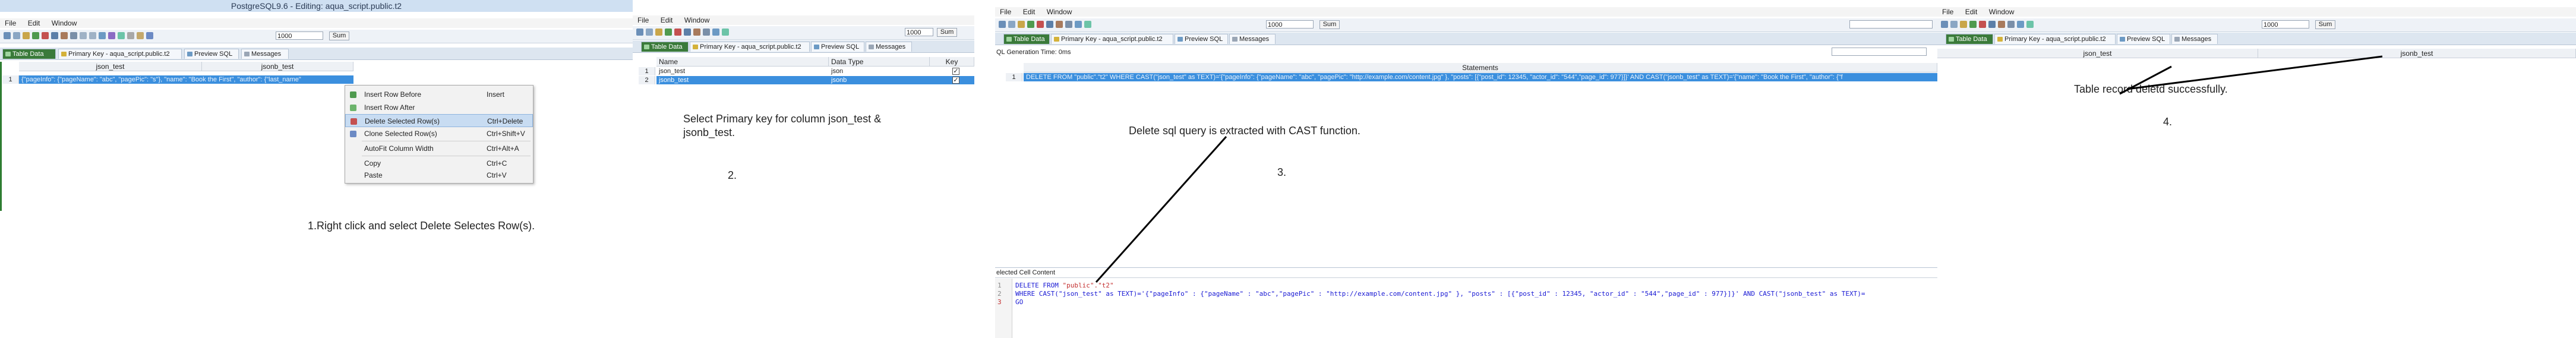  Describe the element at coordinates (439, 121) in the screenshot. I see `menu-item-delete-selected-rows: Delete Selected Row(s) Ctrl+Delete` at that location.